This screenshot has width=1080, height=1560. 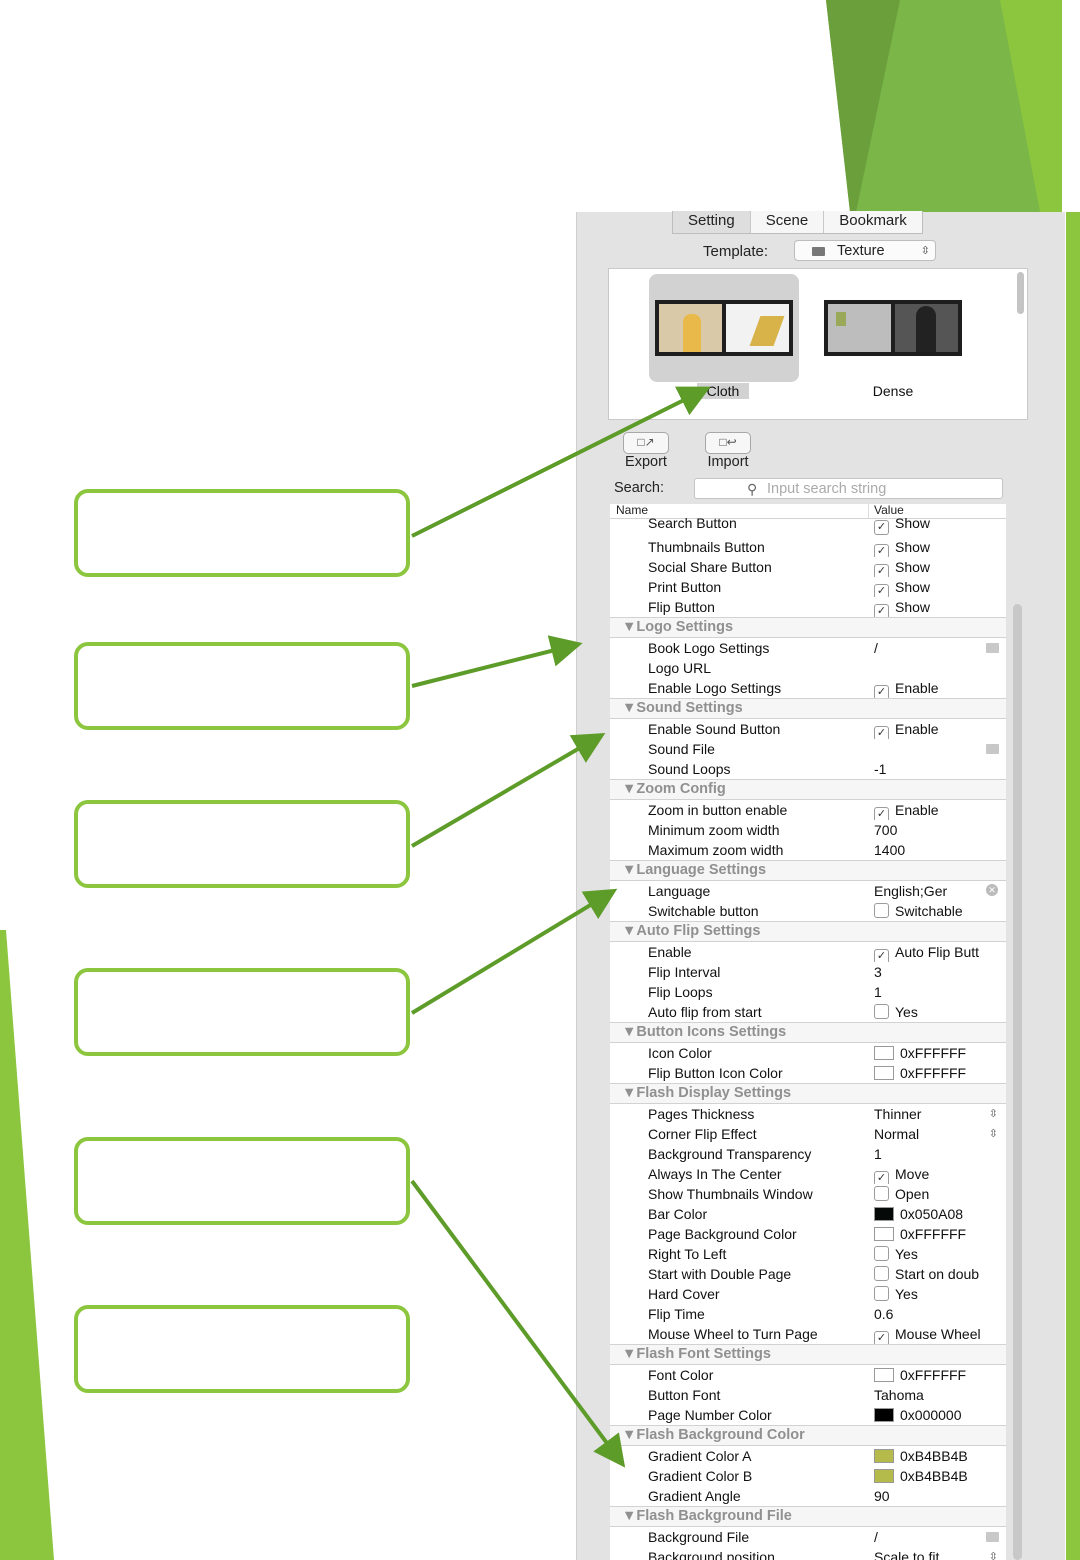 What do you see at coordinates (939, 891) in the screenshot?
I see `property-value: English;Ger` at bounding box center [939, 891].